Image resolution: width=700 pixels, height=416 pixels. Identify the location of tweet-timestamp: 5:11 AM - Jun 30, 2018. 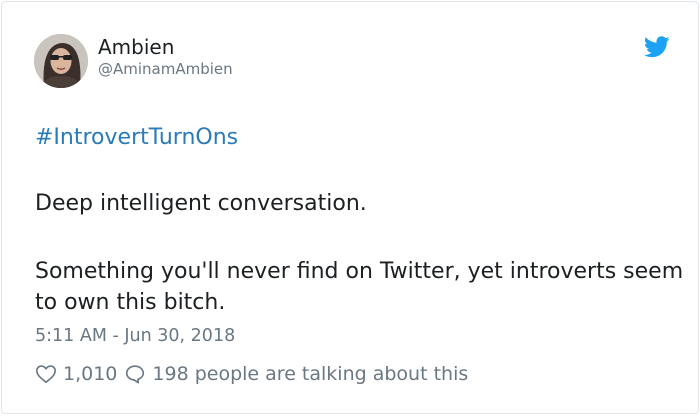
(135, 336).